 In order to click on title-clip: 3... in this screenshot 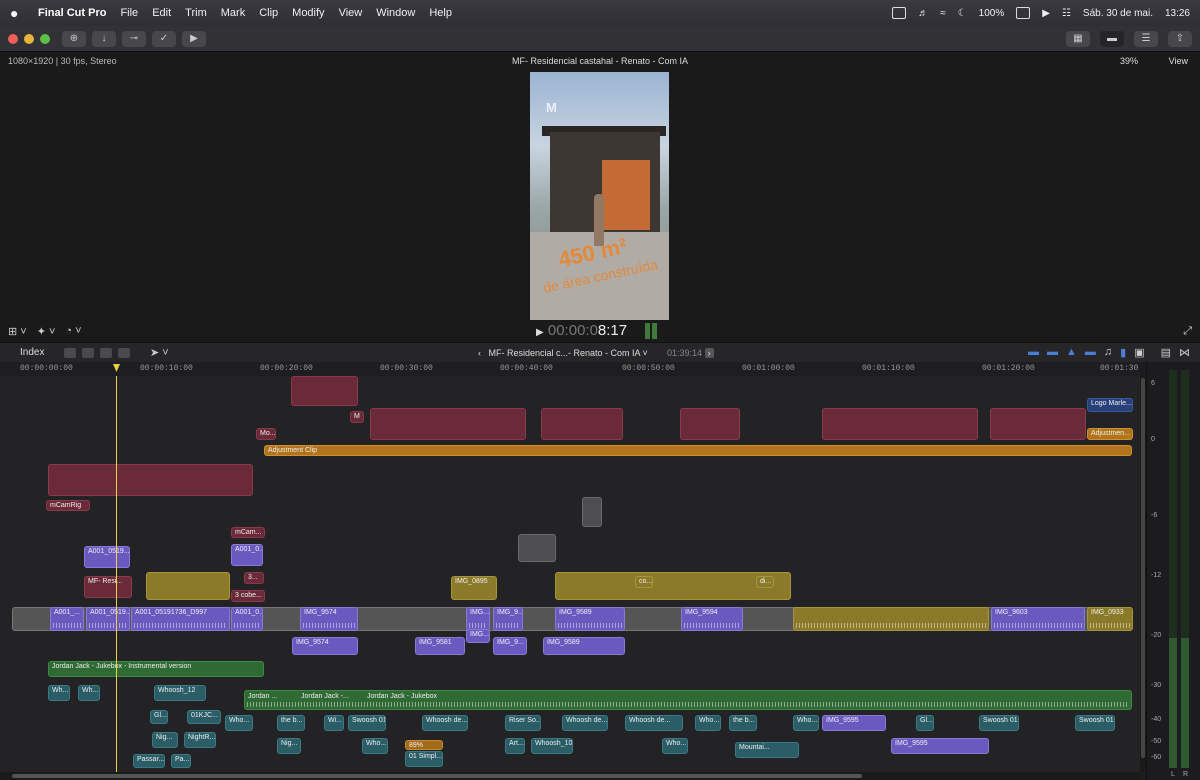, I will do `click(254, 578)`.